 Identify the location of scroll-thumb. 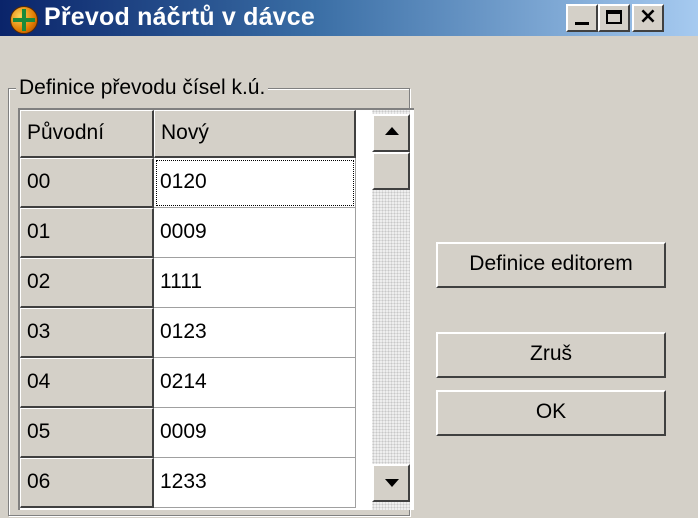
(391, 171).